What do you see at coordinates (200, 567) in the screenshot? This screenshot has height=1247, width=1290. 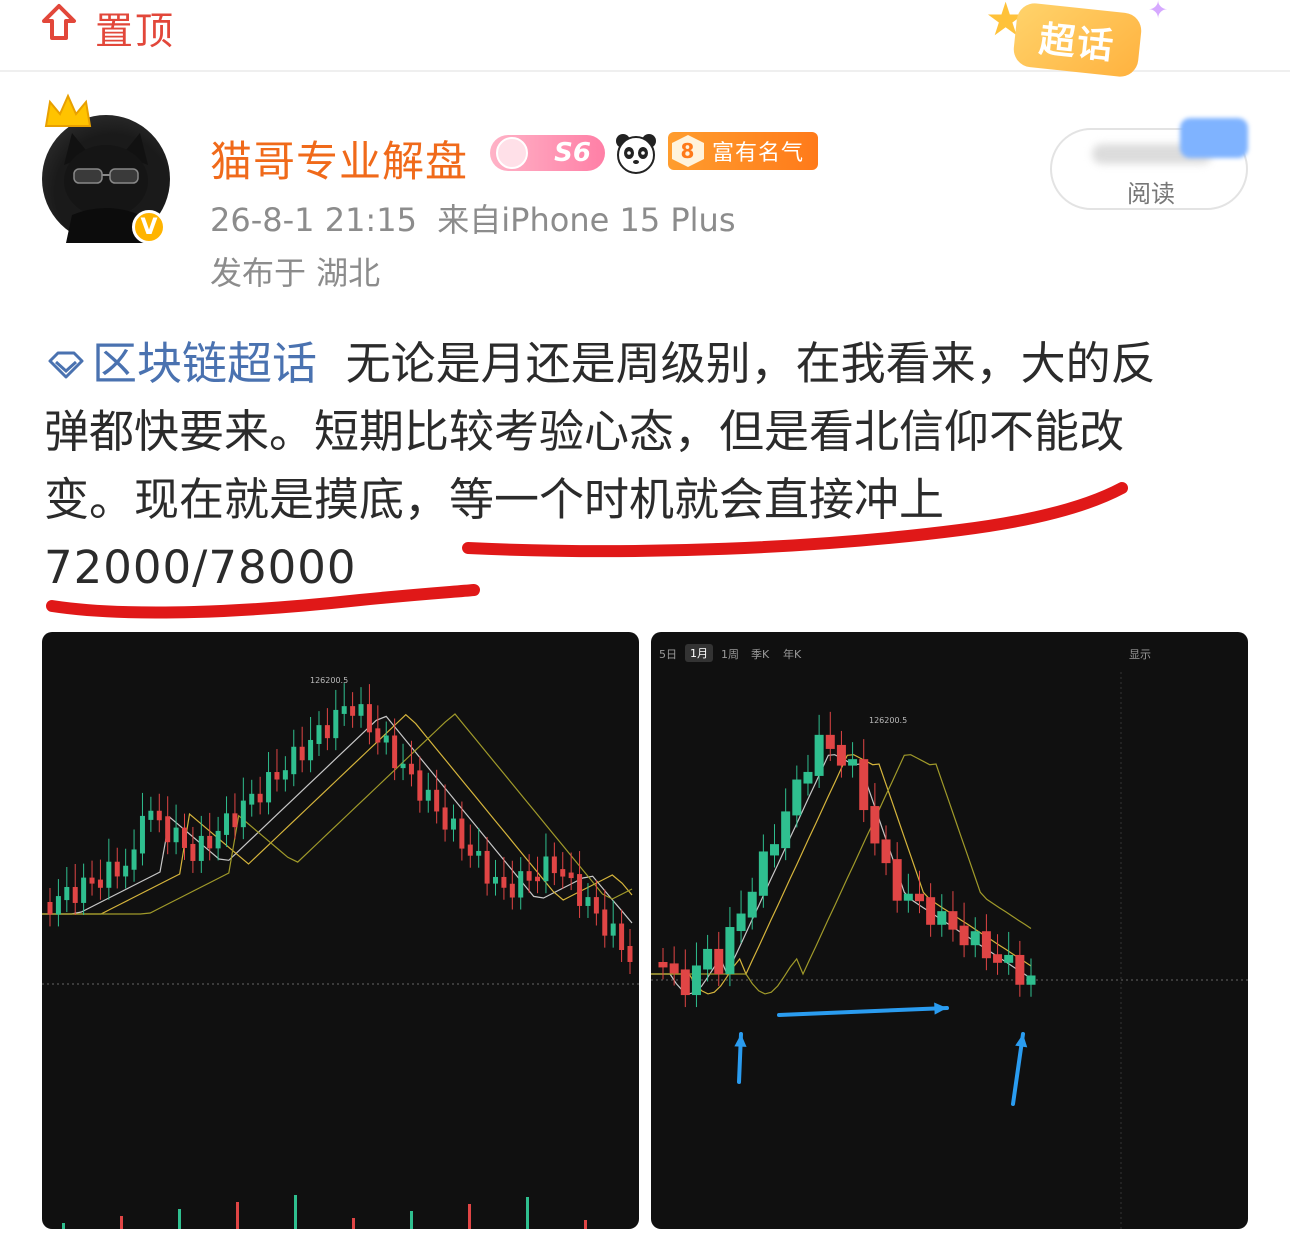 I see `post-line-4: 72000/78000` at bounding box center [200, 567].